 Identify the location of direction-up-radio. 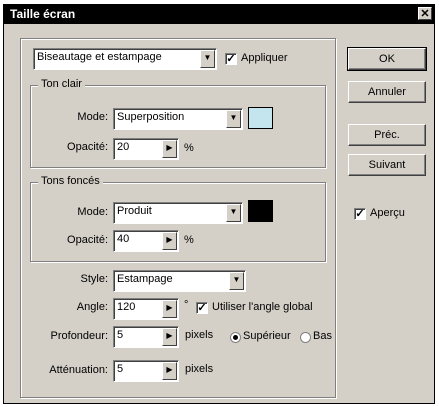
(235, 337).